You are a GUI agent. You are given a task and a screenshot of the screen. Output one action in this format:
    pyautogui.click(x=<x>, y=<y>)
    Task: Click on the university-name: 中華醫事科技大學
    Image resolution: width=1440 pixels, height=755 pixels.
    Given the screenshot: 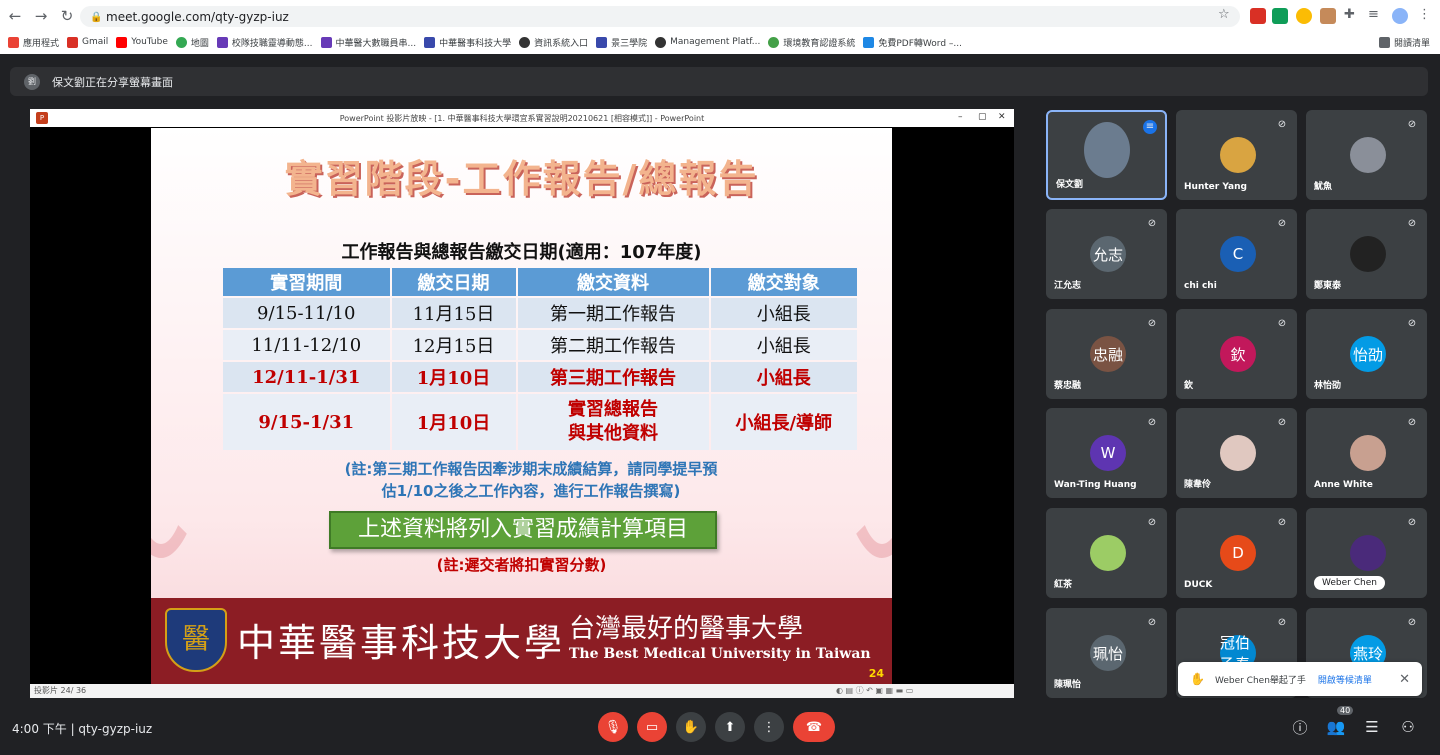 What is the action you would take?
    pyautogui.click(x=401, y=643)
    